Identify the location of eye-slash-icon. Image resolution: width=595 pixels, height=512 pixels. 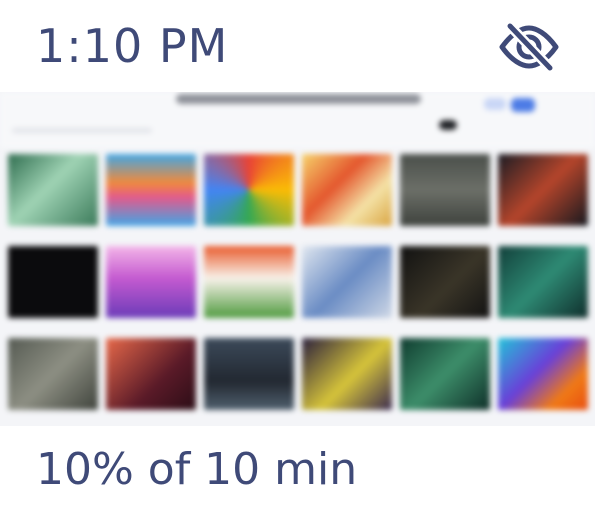
(529, 47).